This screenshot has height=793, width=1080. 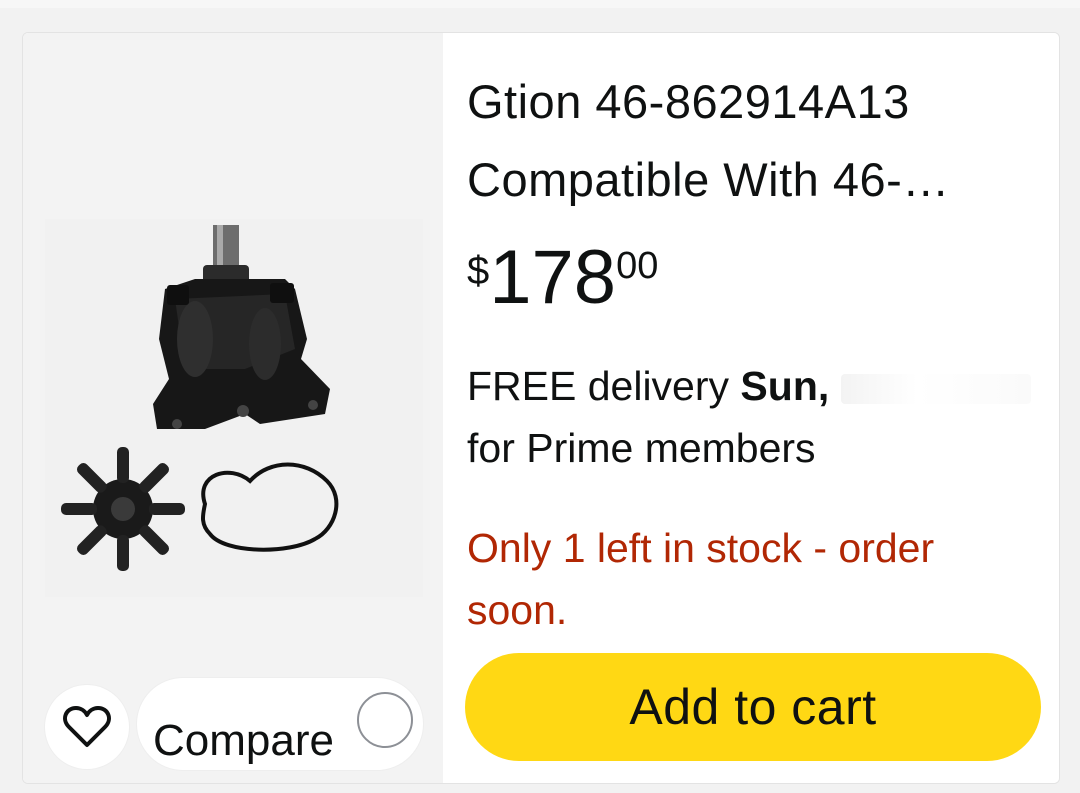 I want to click on compare-label: Compare, so click(x=243, y=740).